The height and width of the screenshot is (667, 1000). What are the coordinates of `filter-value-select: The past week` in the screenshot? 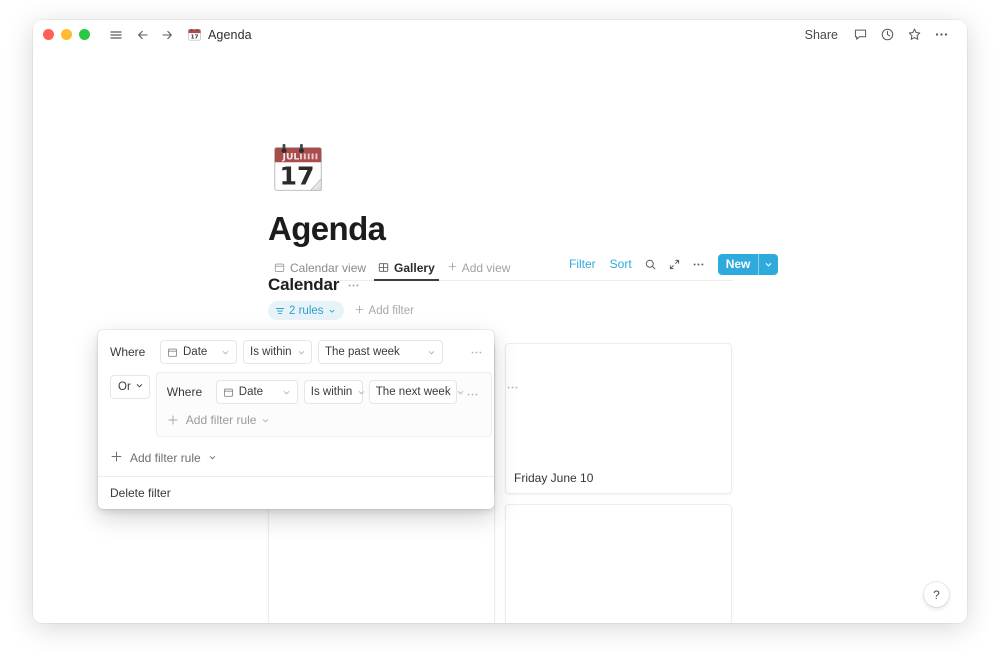 It's located at (380, 352).